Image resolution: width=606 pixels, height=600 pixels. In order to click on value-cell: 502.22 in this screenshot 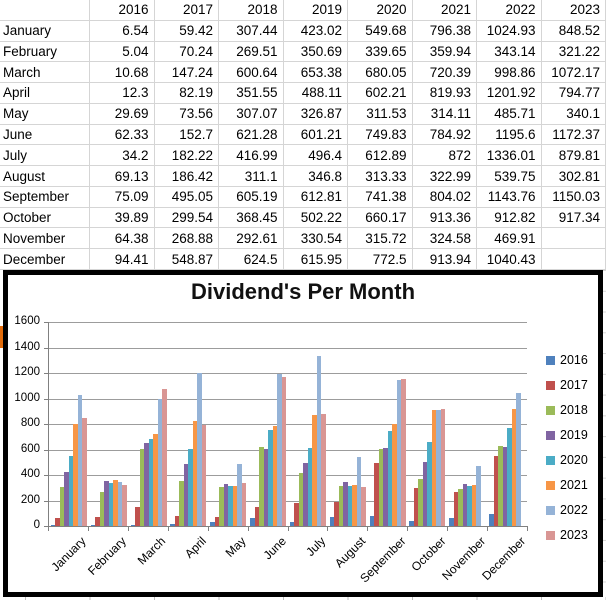, I will do `click(315, 218)`.